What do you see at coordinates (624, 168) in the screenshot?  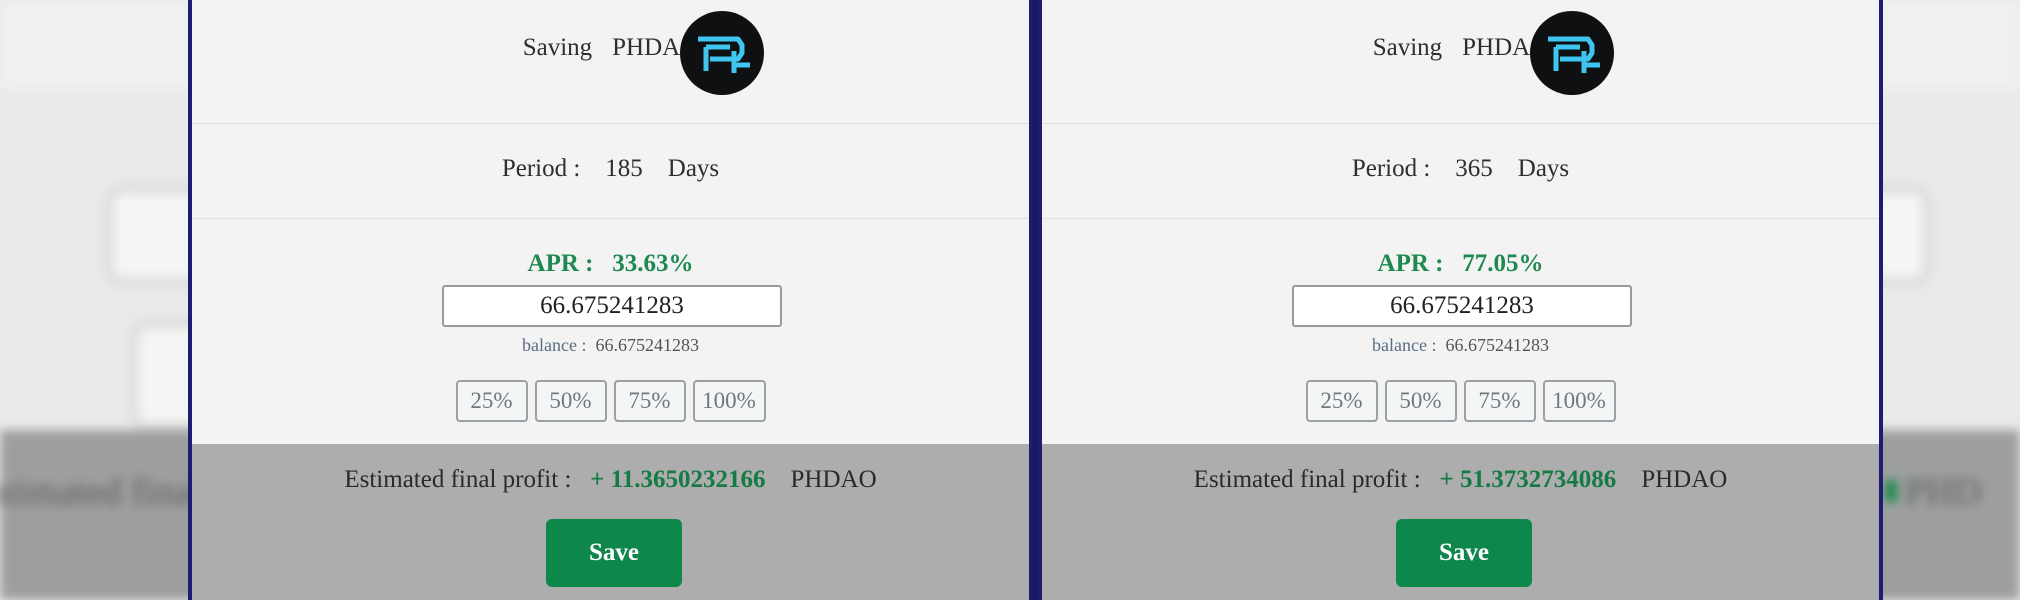 I see `period-value: 185` at bounding box center [624, 168].